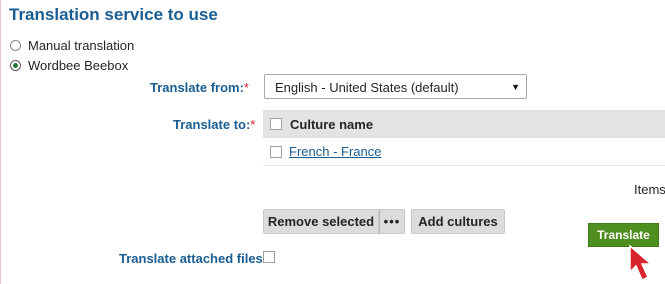 Image resolution: width=665 pixels, height=284 pixels. What do you see at coordinates (276, 151) in the screenshot?
I see `row-checkbox` at bounding box center [276, 151].